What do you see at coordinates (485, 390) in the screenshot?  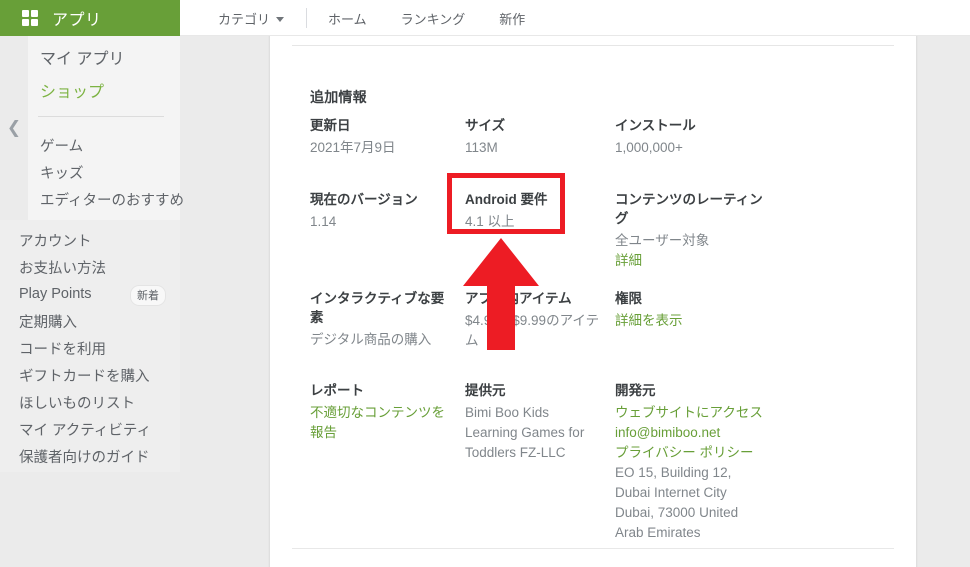 I see `info-label: 提供元` at bounding box center [485, 390].